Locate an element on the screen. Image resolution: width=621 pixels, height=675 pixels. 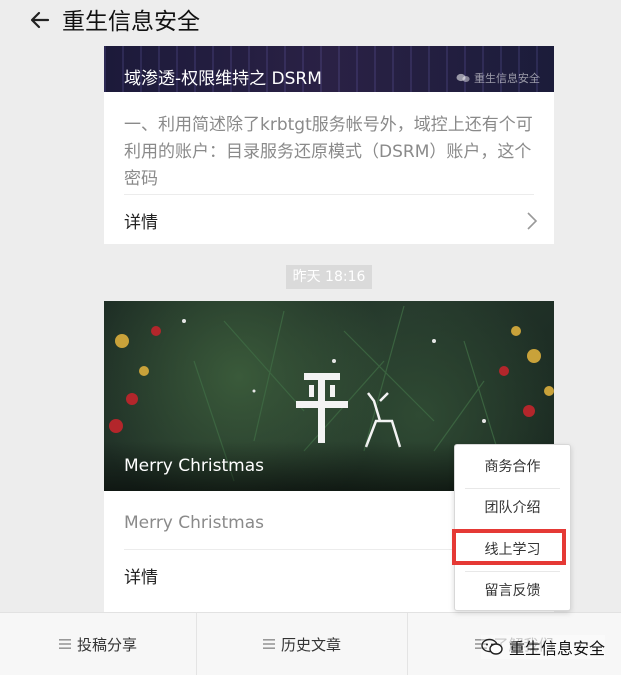
bottom-menu-bar: 投稿分享 历史文章 了解我们 重生信息安全 is located at coordinates (310, 643).